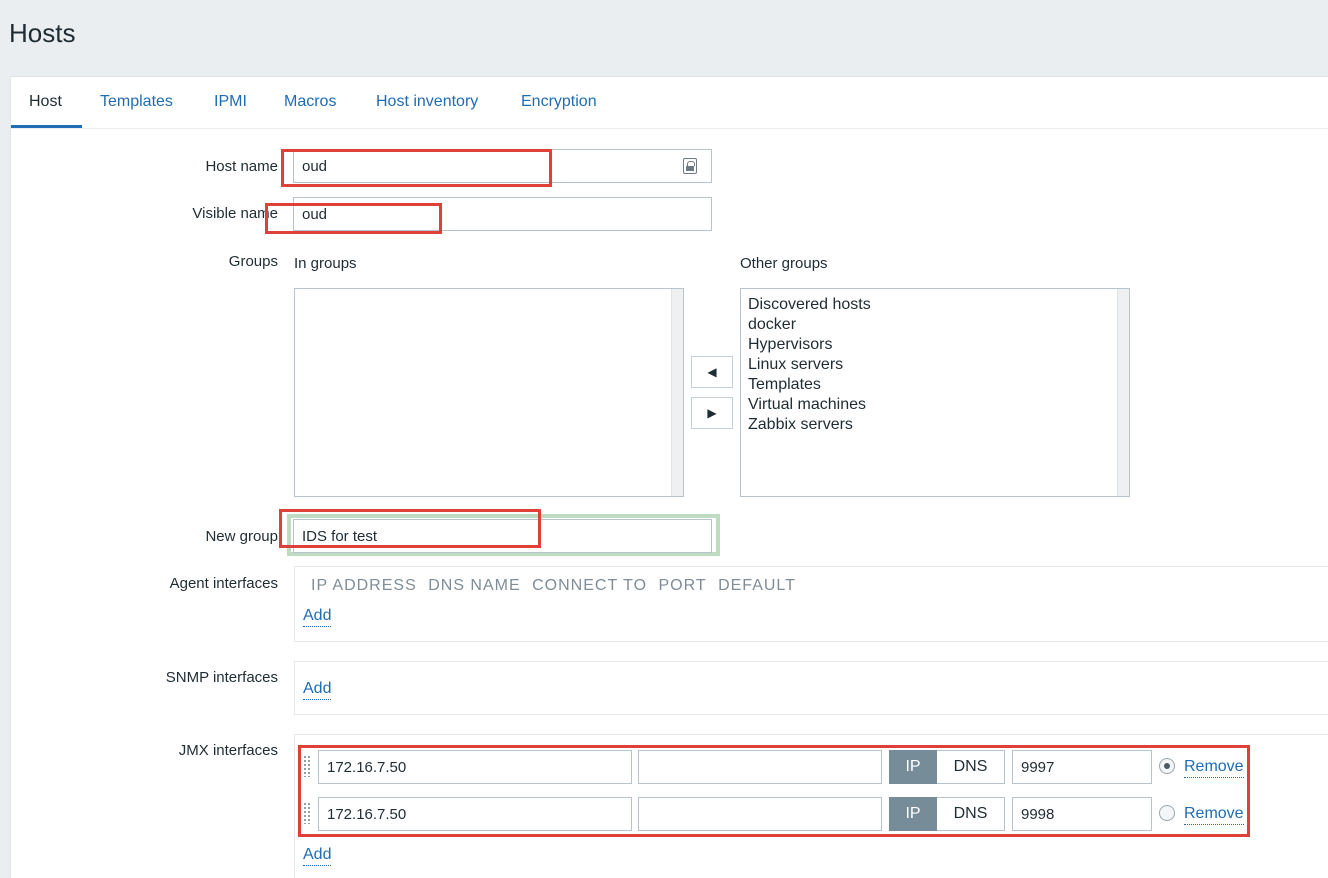  What do you see at coordinates (427, 102) in the screenshot?
I see `tab-host-inventory: Host inventory` at bounding box center [427, 102].